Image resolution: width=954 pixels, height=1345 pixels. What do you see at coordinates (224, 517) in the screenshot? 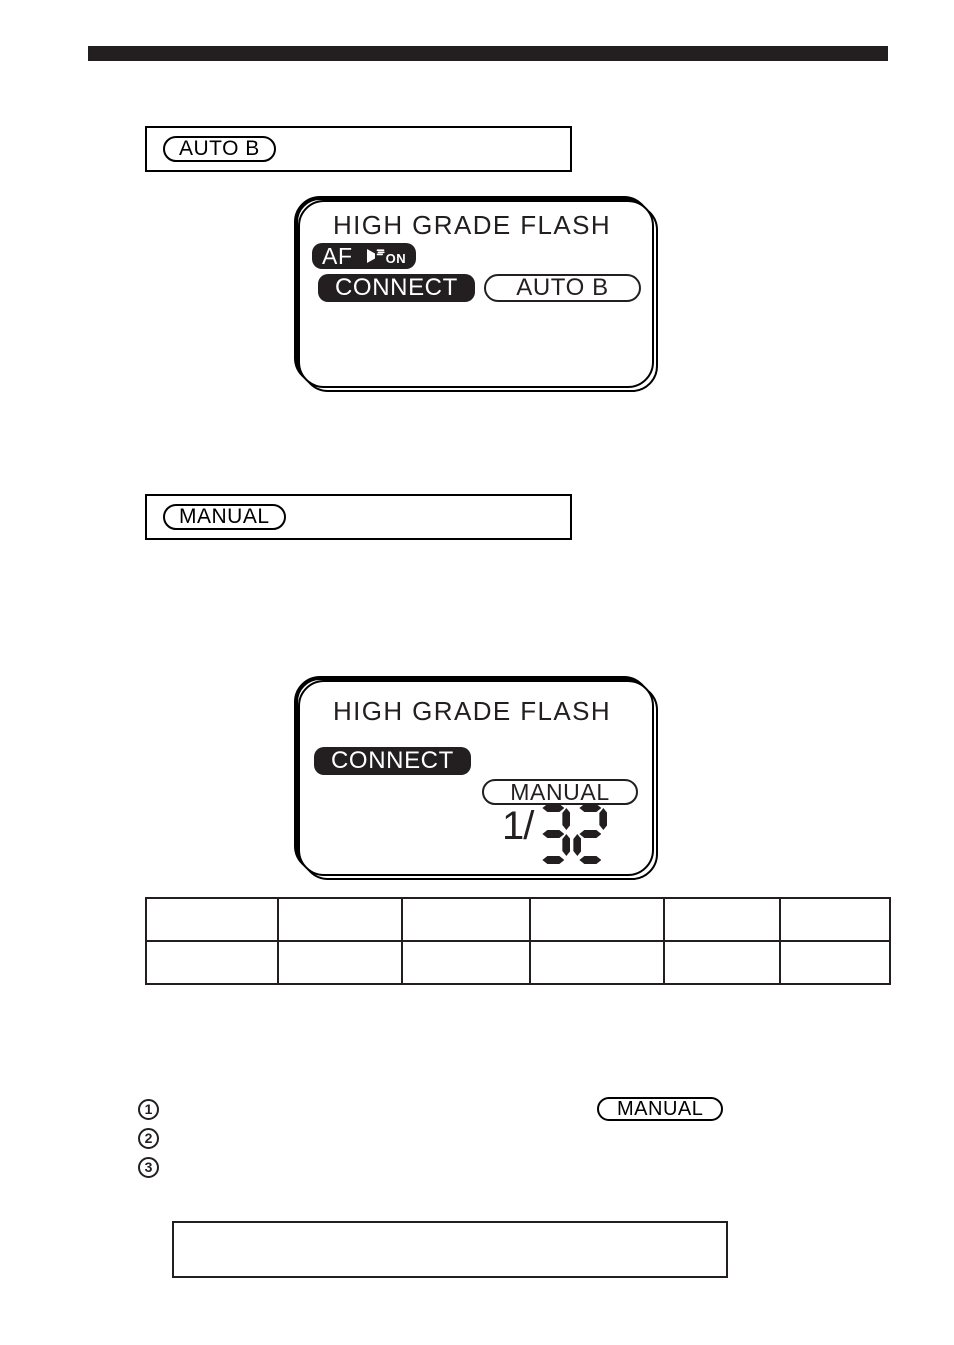
I see `caption-pill-manual: MANUAL` at bounding box center [224, 517].